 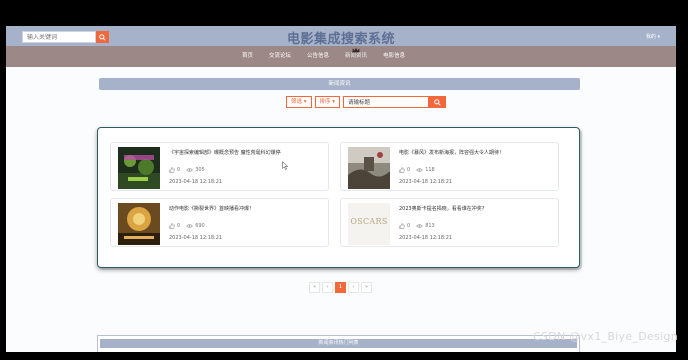 What do you see at coordinates (430, 170) in the screenshot?
I see `views-value: 118` at bounding box center [430, 170].